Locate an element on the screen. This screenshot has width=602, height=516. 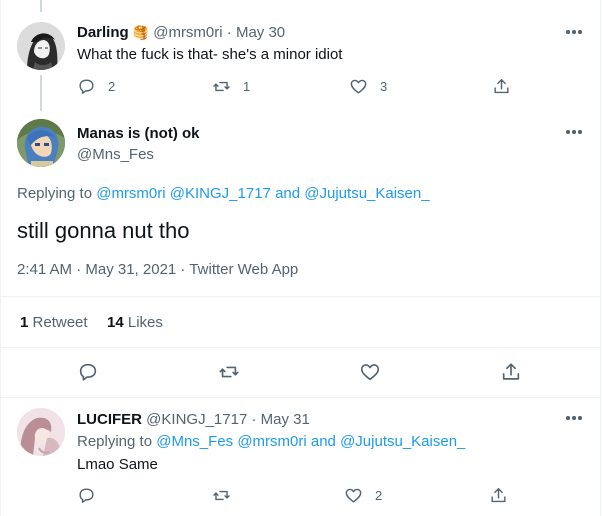
tweet1-header: Darling 🥞 @mrsm0ri · May 30 is located at coordinates (181, 32).